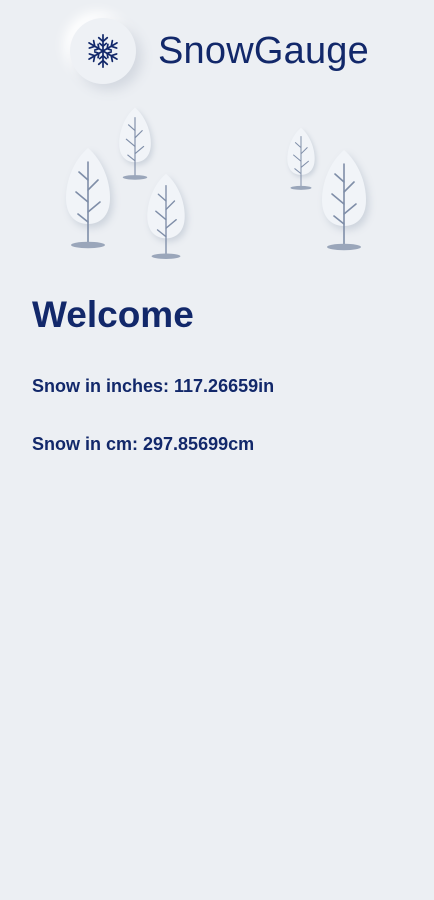 This screenshot has height=900, width=434. I want to click on snowflake-icon, so click(103, 51).